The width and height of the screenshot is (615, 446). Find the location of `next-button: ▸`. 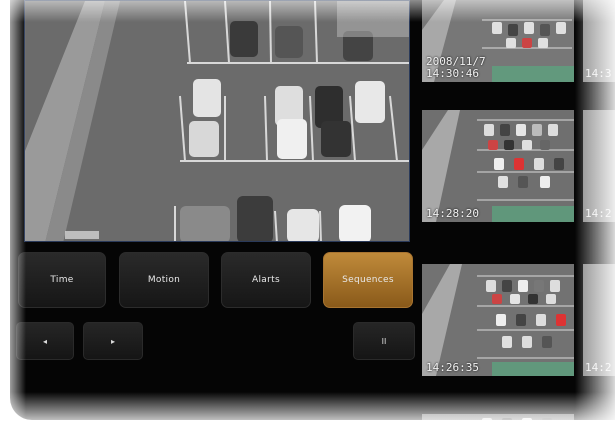

next-button: ▸ is located at coordinates (113, 341).